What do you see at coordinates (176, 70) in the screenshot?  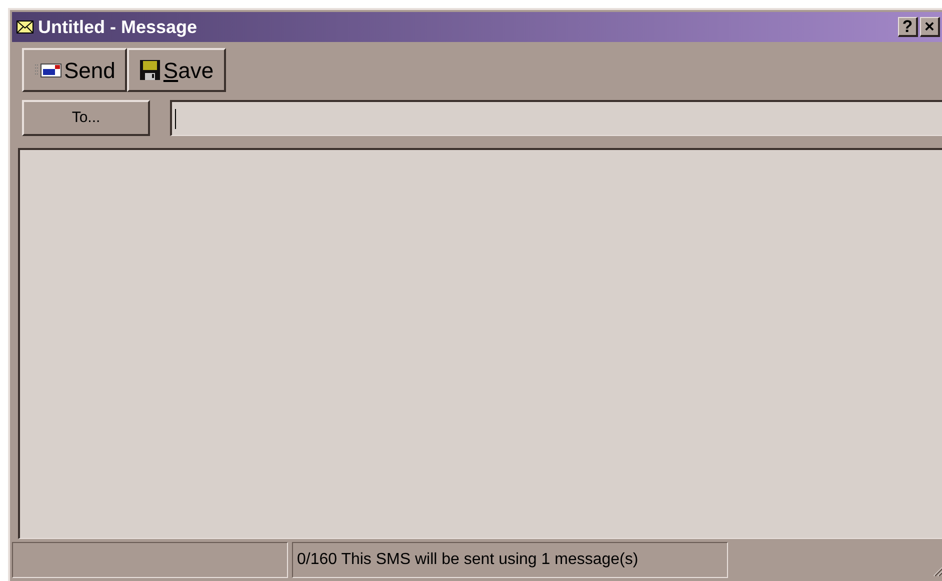 I see `save-button: Save` at bounding box center [176, 70].